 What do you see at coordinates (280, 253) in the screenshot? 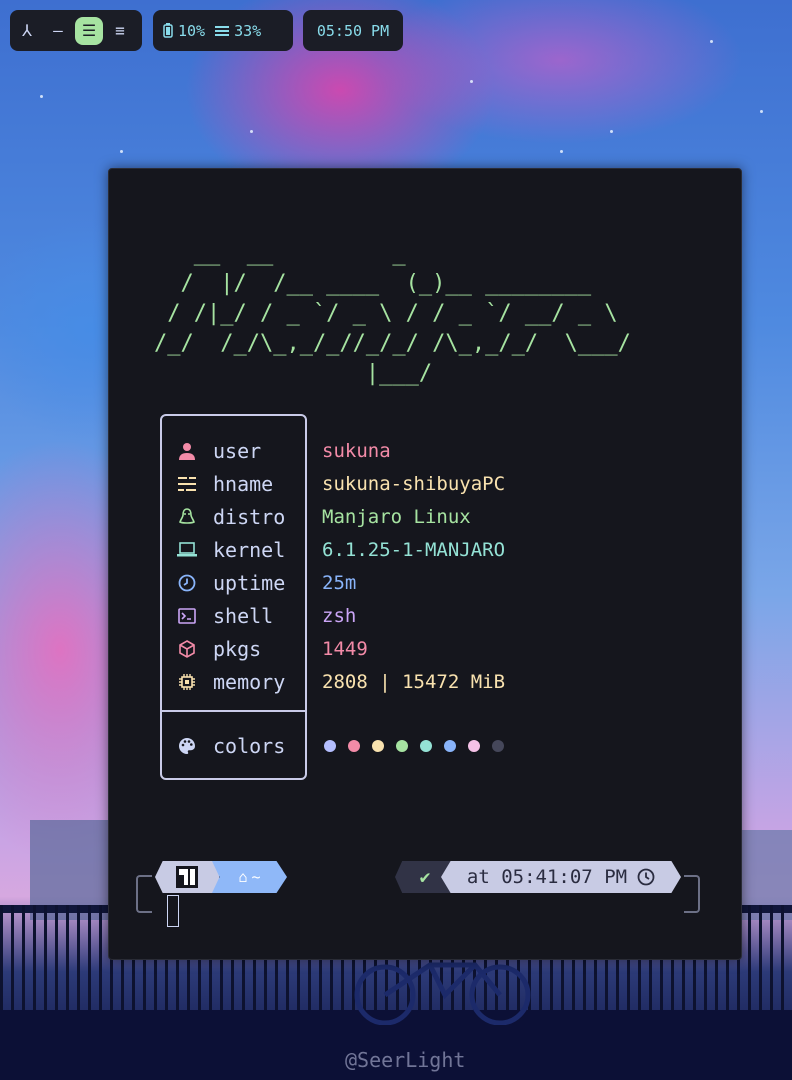
I see `ascii-line: __ __ _` at bounding box center [280, 253].